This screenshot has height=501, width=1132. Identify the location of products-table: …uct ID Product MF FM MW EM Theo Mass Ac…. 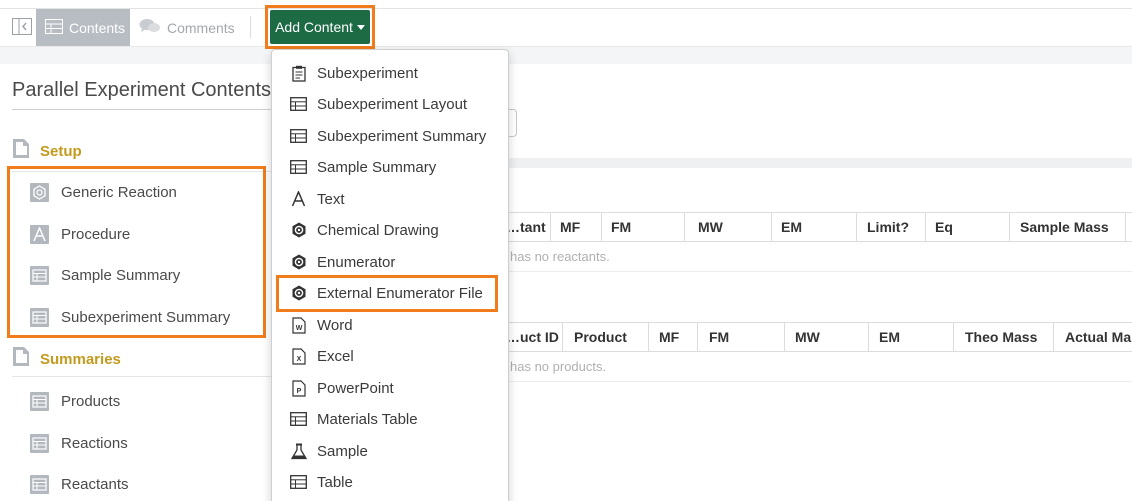
(811, 352).